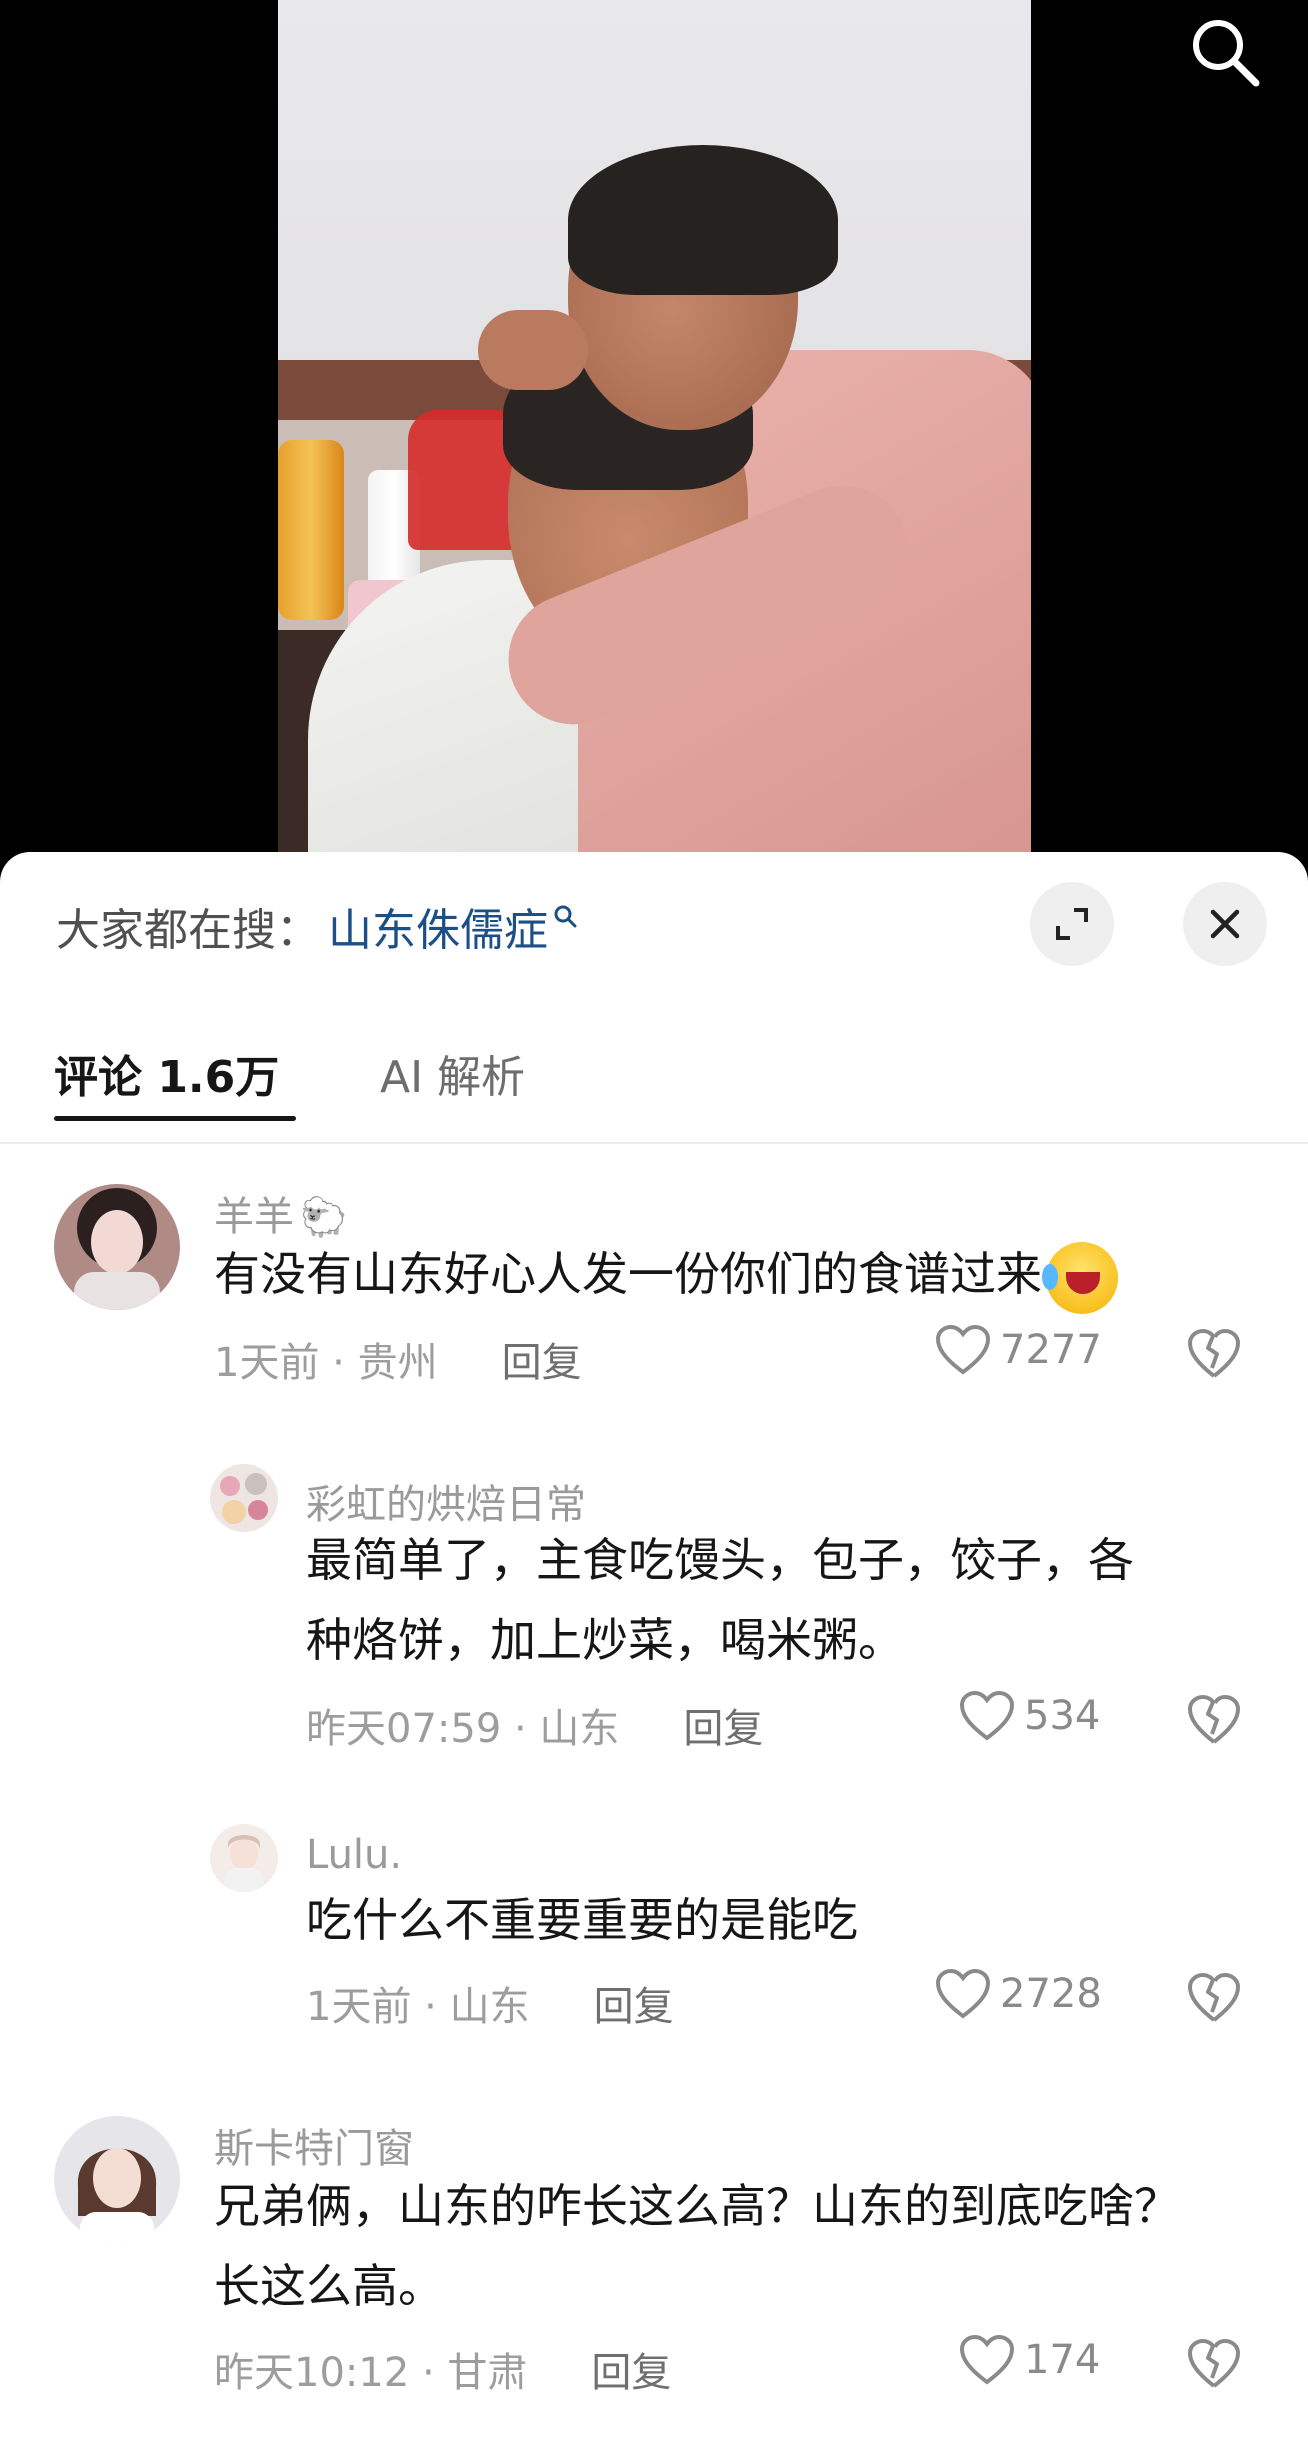 The image size is (1308, 2456). Describe the element at coordinates (371, 2373) in the screenshot. I see `comment-time-location: 昨天10:12 · 甘肃` at that location.